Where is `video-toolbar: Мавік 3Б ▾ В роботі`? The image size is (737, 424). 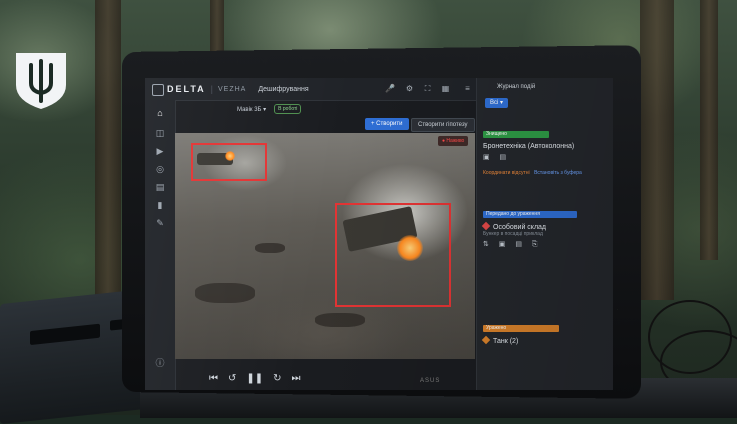
video-toolbar: Мавік 3Б ▾ В роботі is located at coordinates (325, 109).